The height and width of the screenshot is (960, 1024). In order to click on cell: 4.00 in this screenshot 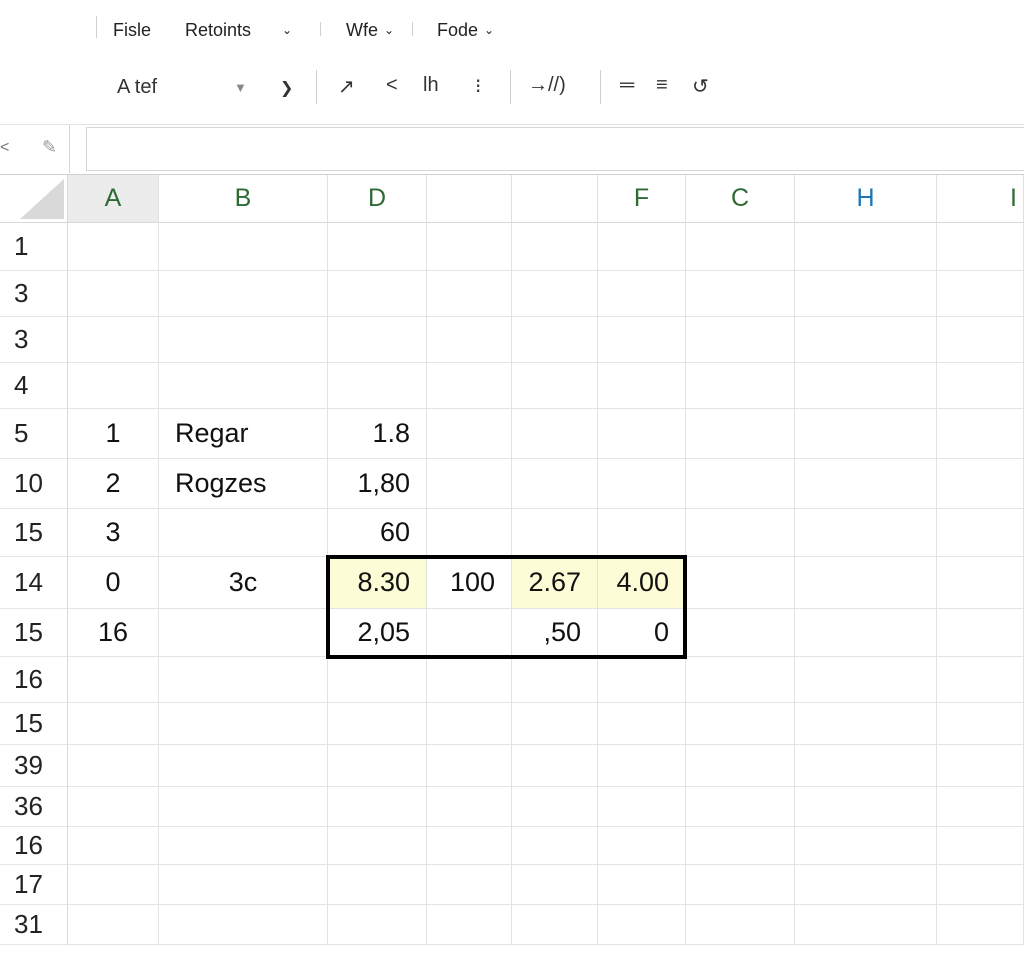, I will do `click(642, 583)`.